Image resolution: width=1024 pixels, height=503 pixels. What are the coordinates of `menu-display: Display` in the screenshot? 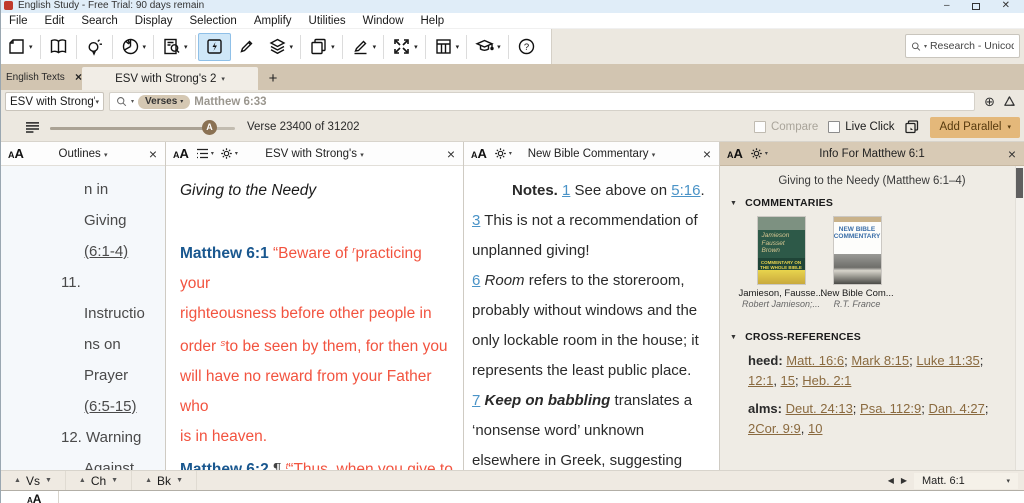 It's located at (154, 21).